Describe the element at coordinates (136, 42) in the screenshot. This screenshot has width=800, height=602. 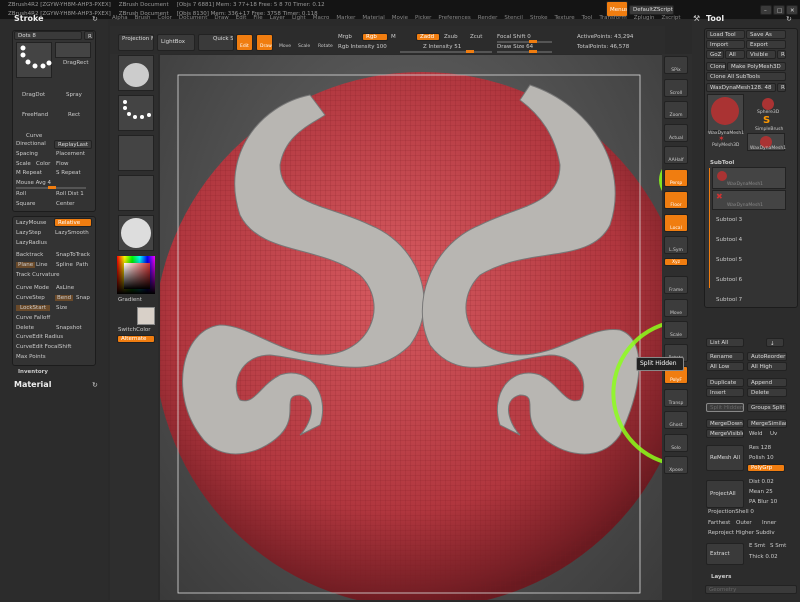
I see `projection-master-button: Projection Master` at that location.